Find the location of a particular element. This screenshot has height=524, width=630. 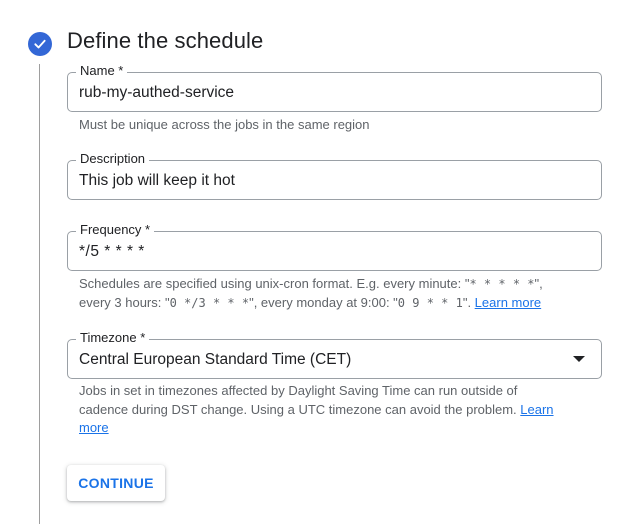

description-label: Description is located at coordinates (113, 159).